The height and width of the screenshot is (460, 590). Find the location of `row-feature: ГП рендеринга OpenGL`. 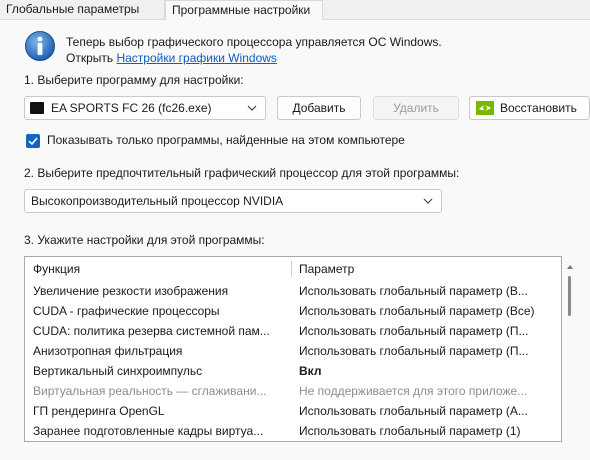

row-feature: ГП рендеринга OpenGL is located at coordinates (99, 411).